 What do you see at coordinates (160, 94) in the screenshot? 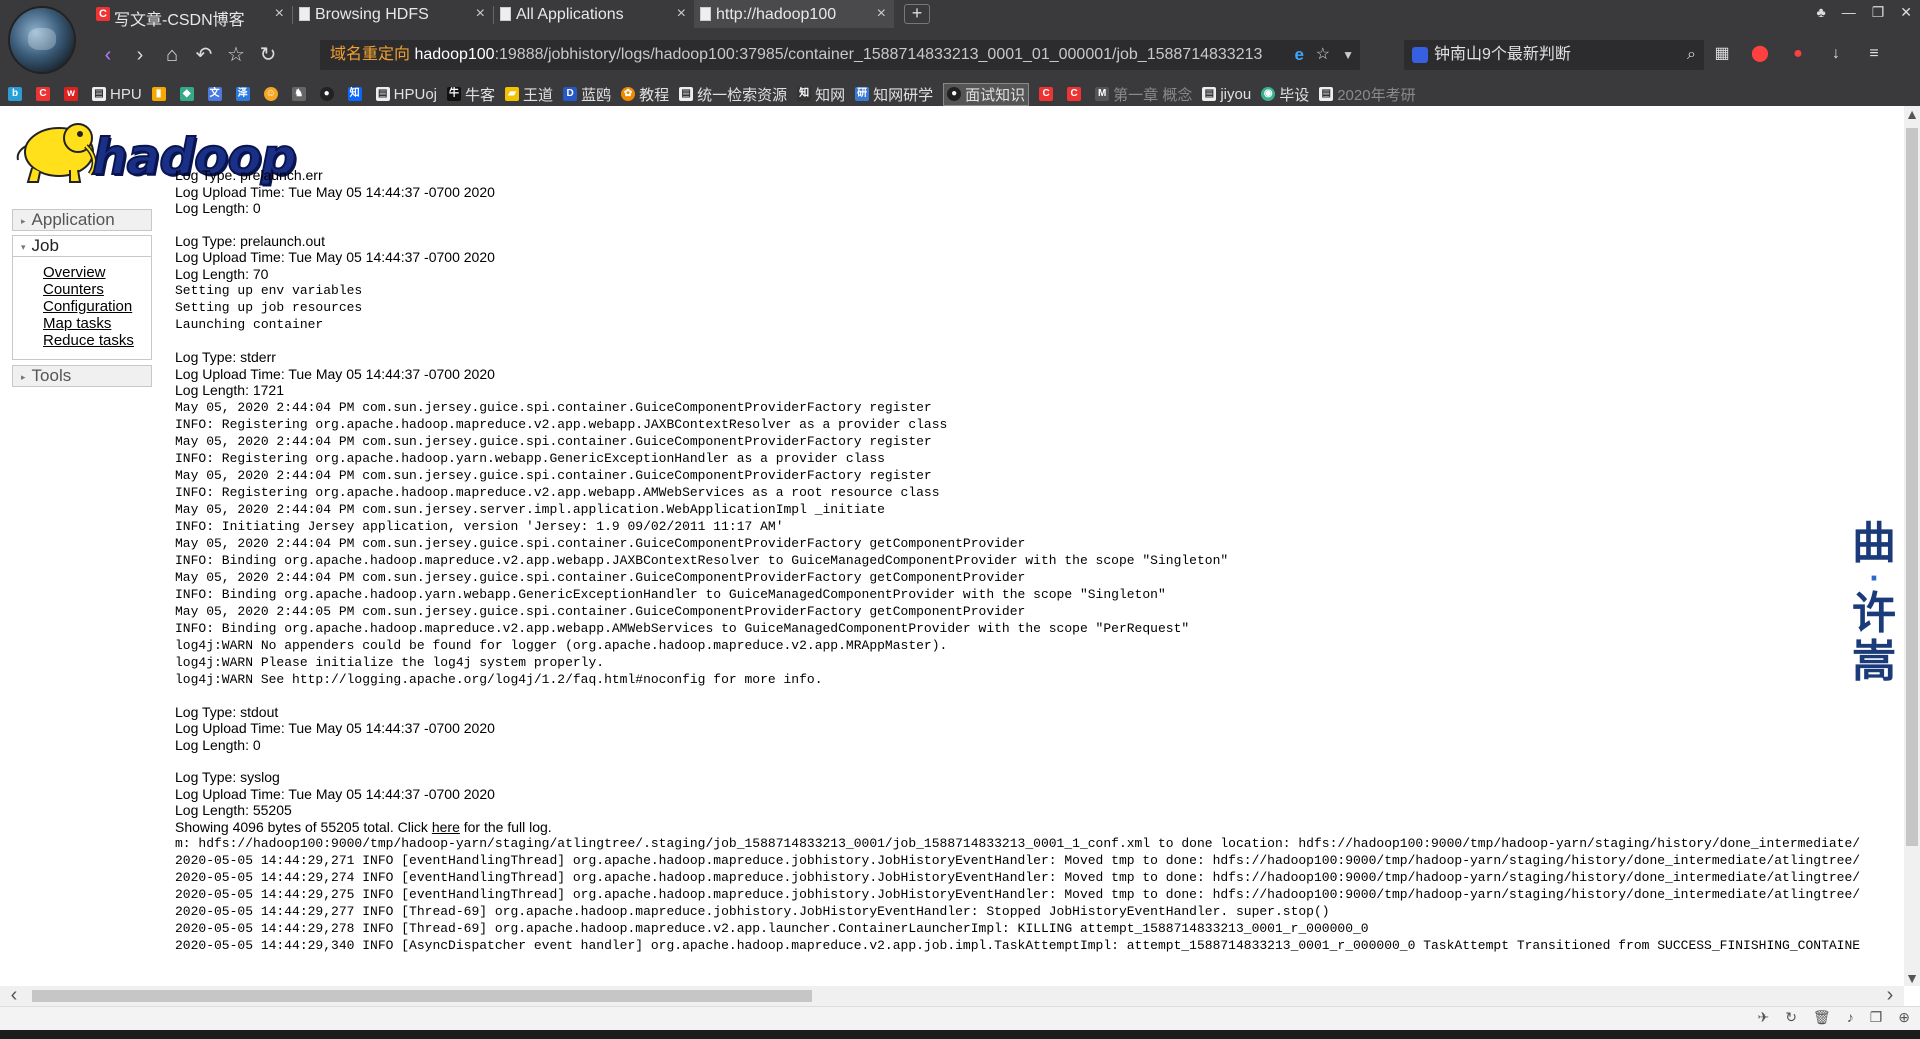
I see `bookmark-chart: ▮` at bounding box center [160, 94].